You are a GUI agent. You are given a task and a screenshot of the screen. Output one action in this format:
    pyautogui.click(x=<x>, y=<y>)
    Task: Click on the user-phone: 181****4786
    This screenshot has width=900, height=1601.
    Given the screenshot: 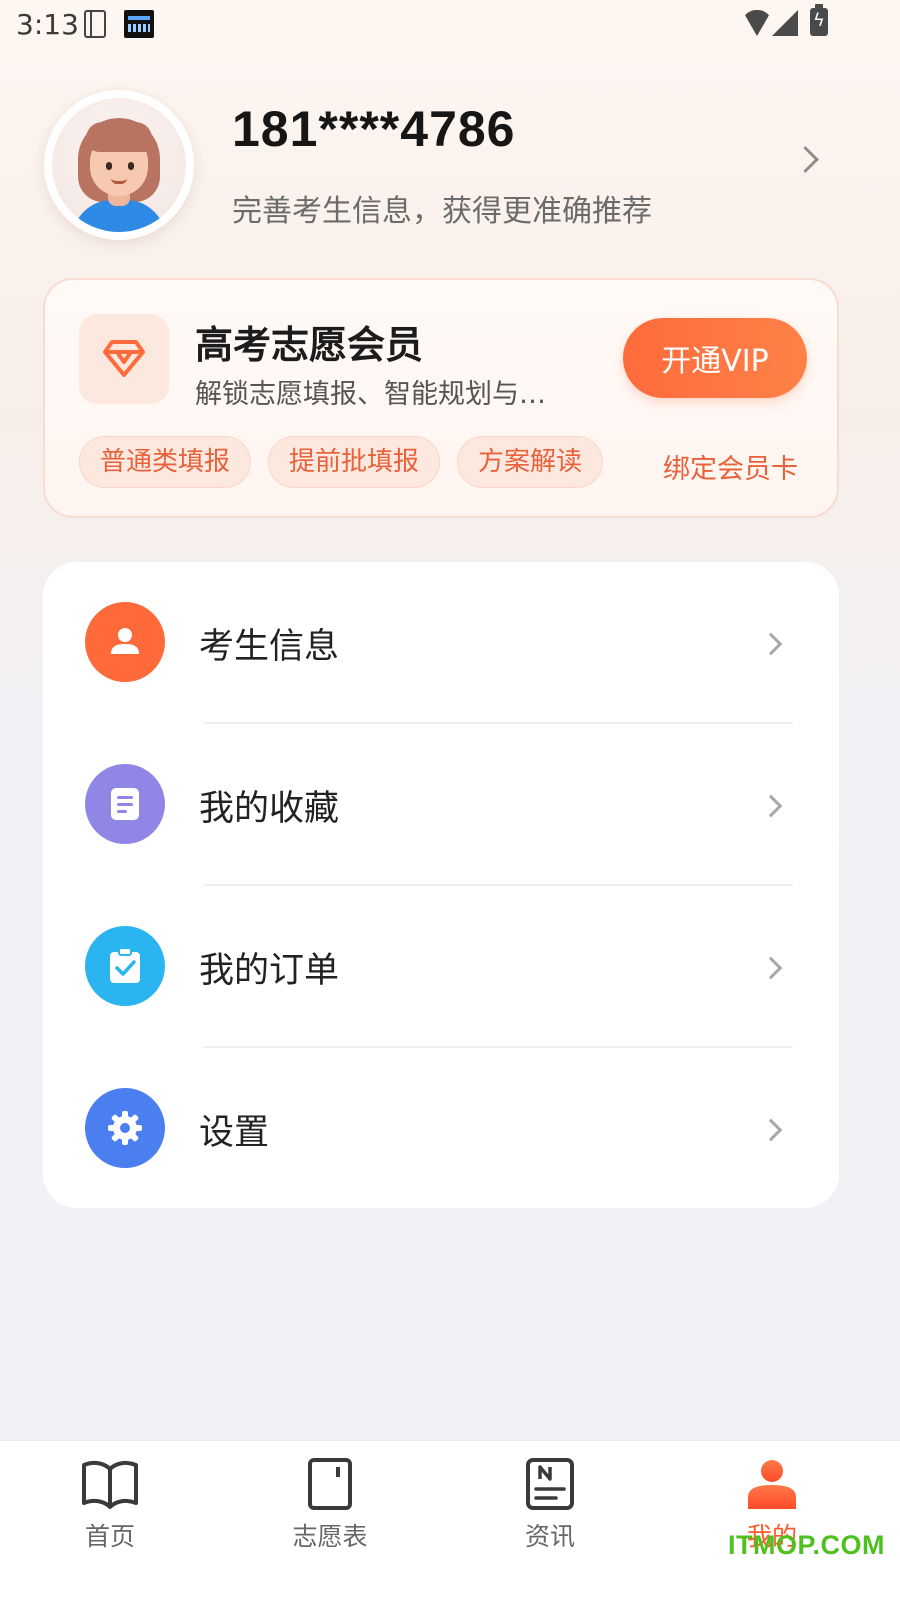 What is the action you would take?
    pyautogui.click(x=374, y=129)
    